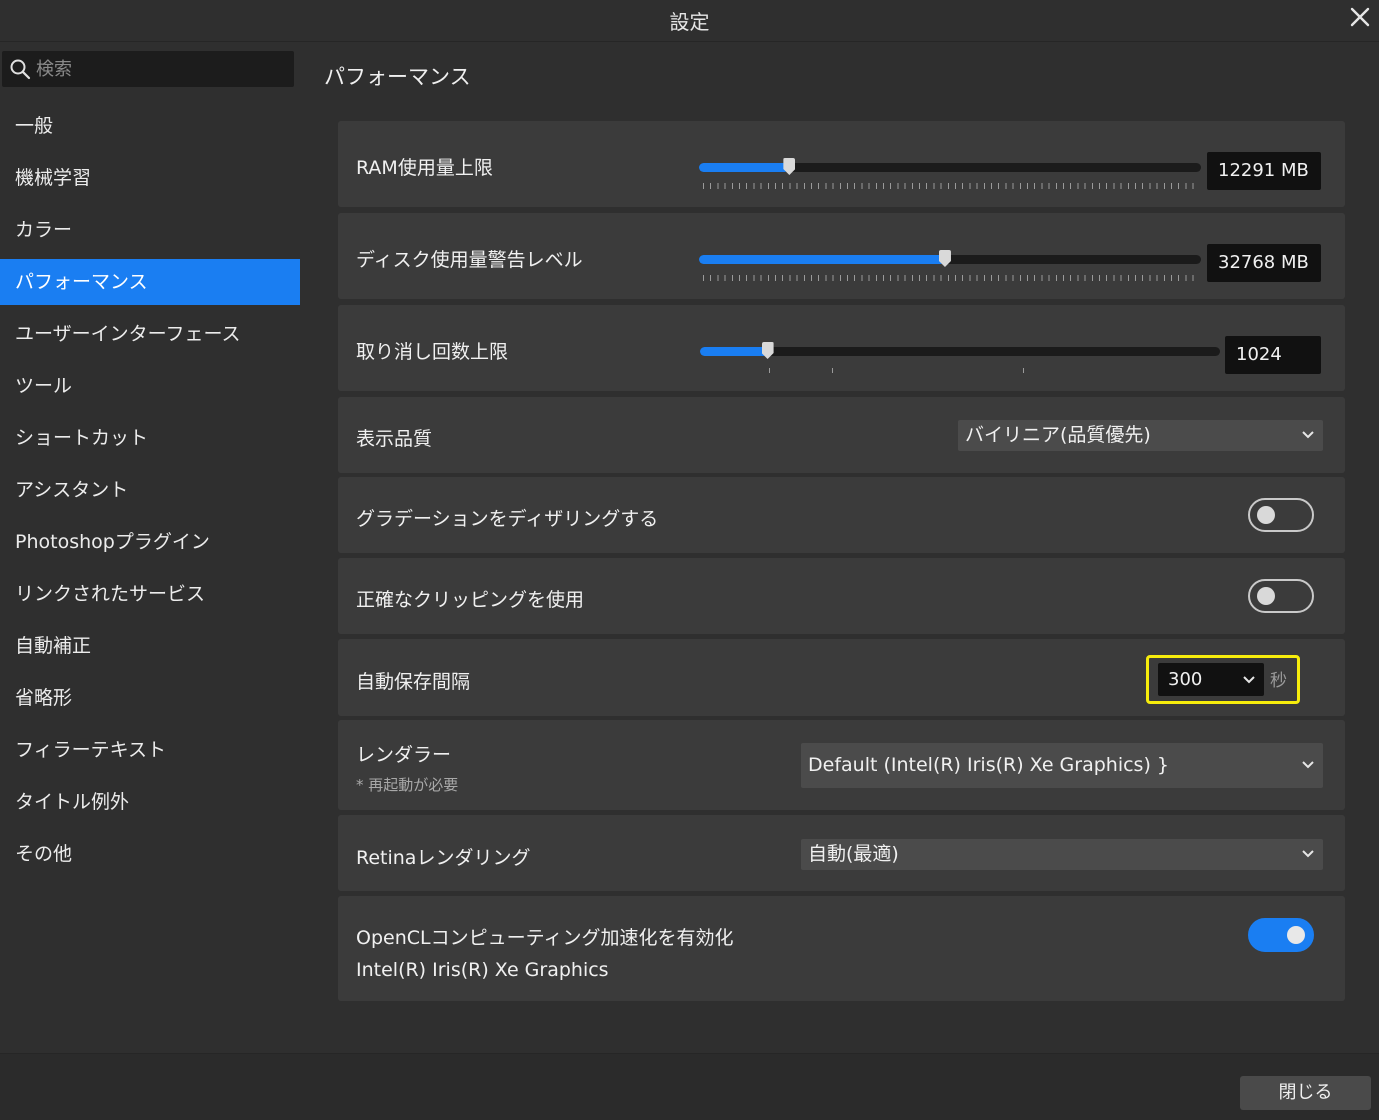  I want to click on sidebar-item-machine-learning: 機械学習, so click(150, 178).